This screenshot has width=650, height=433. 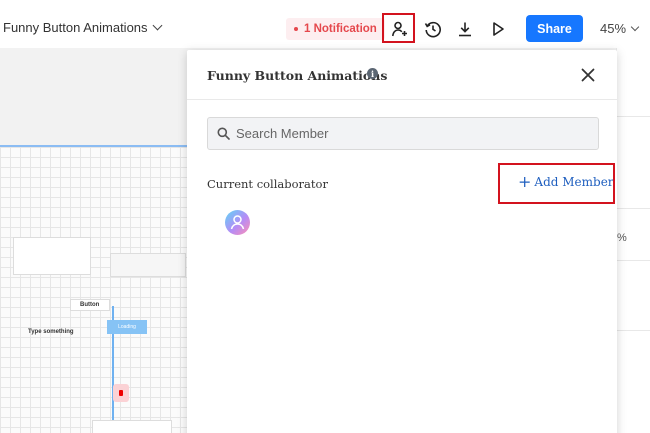 What do you see at coordinates (223, 133) in the screenshot?
I see `search-icon` at bounding box center [223, 133].